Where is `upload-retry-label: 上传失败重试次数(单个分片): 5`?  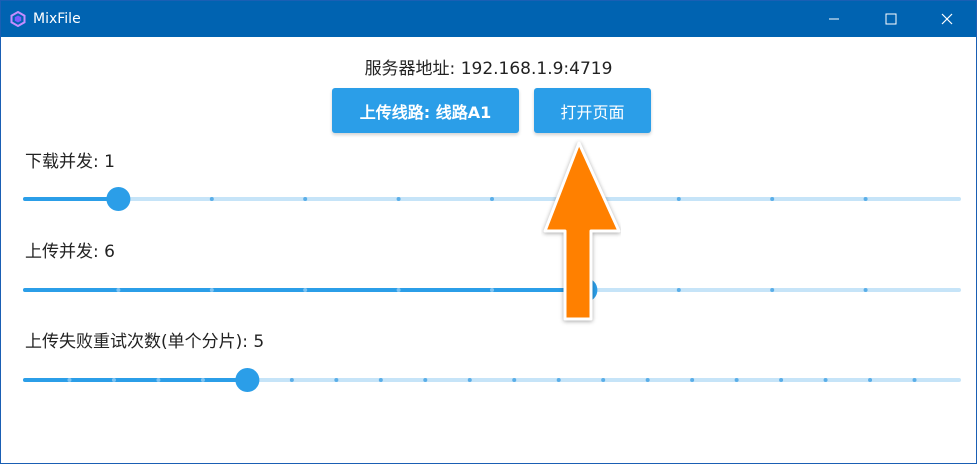
upload-retry-label: 上传失败重试次数(单个分片): 5 is located at coordinates (145, 342).